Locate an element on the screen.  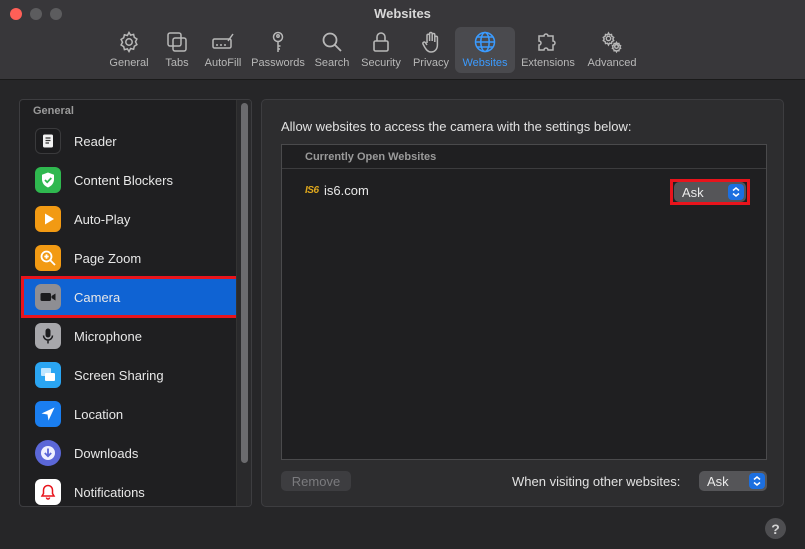
tab-autofill: AutoFill is located at coordinates (223, 50).